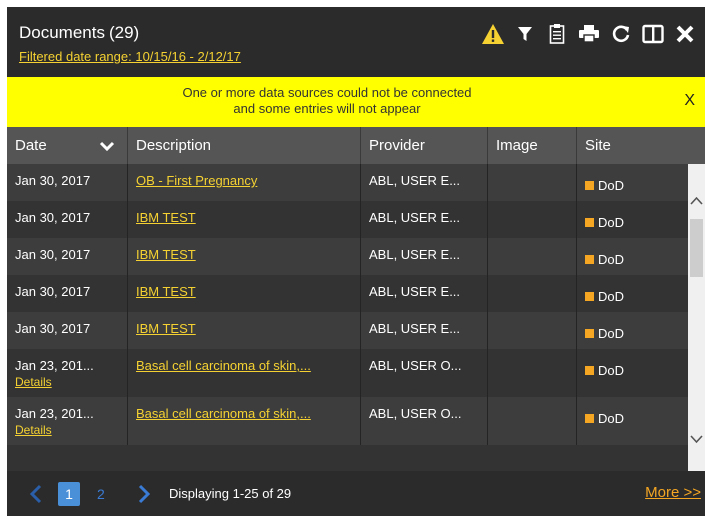 This screenshot has height=523, width=707. I want to click on column-header-provider: Provider, so click(424, 145).